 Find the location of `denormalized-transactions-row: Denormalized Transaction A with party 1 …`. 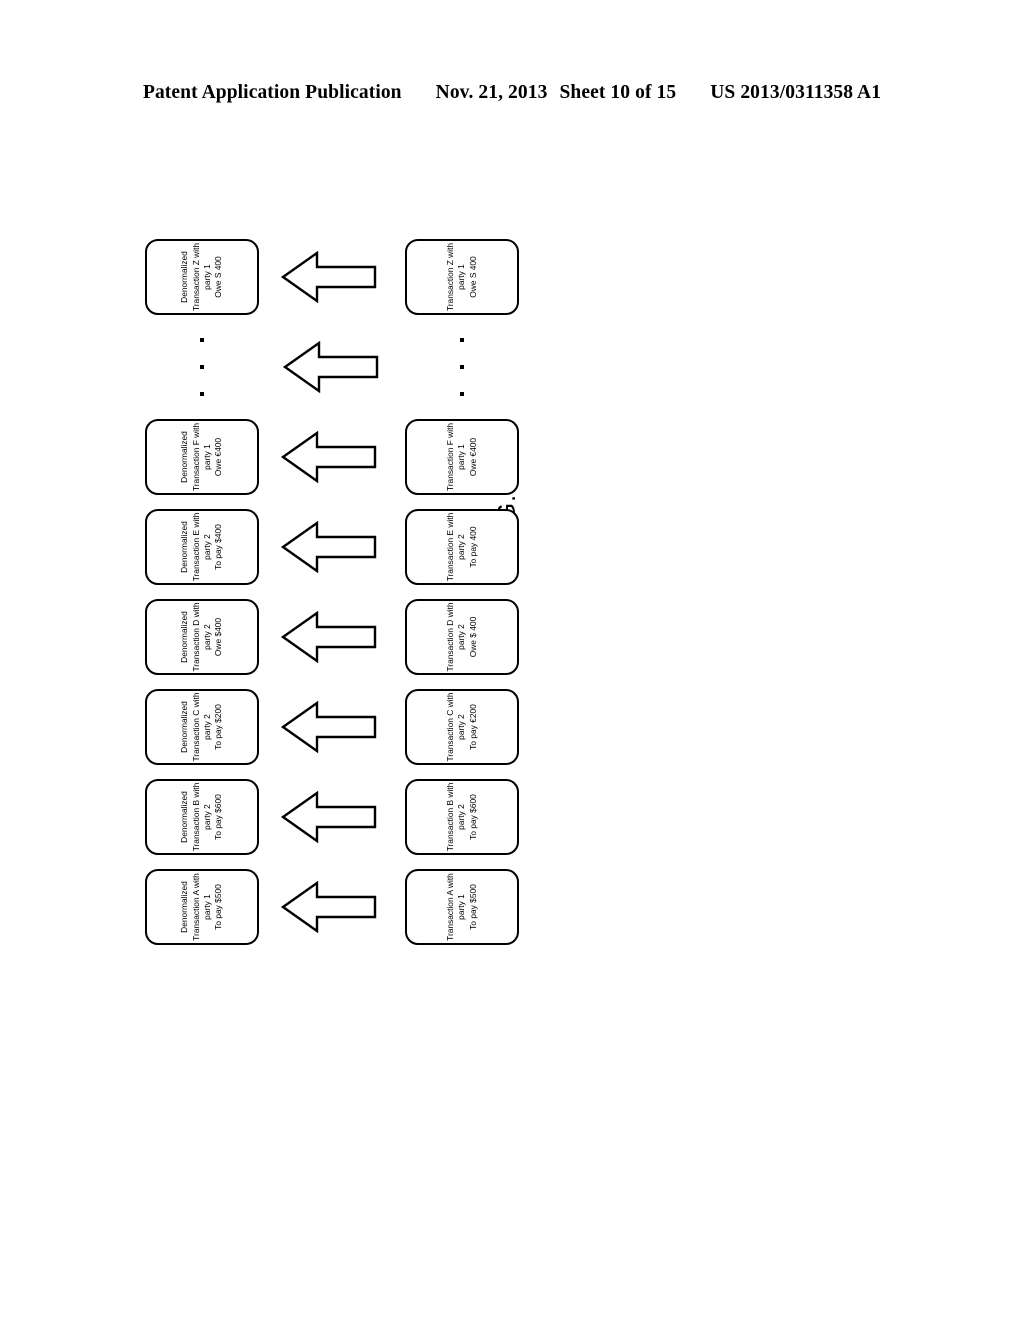

denormalized-transactions-row: Denormalized Transaction A with party 1 … is located at coordinates (202, 575).